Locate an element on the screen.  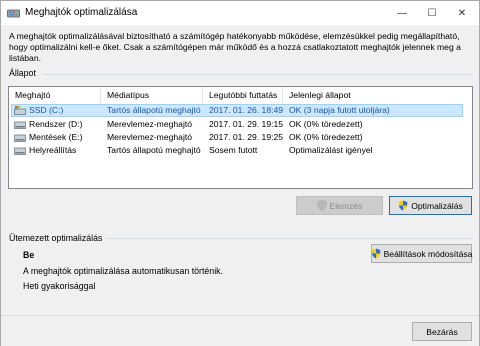
minimize-button: — is located at coordinates (402, 13).